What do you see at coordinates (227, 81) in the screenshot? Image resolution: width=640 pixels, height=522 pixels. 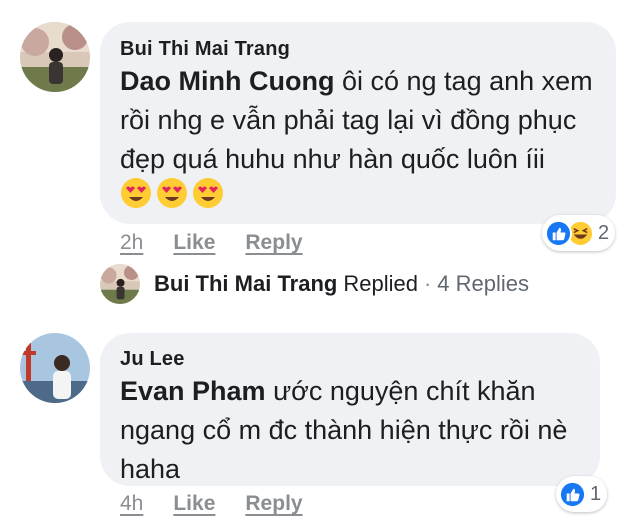 I see `mention-link-1: Dao Minh Cuong` at bounding box center [227, 81].